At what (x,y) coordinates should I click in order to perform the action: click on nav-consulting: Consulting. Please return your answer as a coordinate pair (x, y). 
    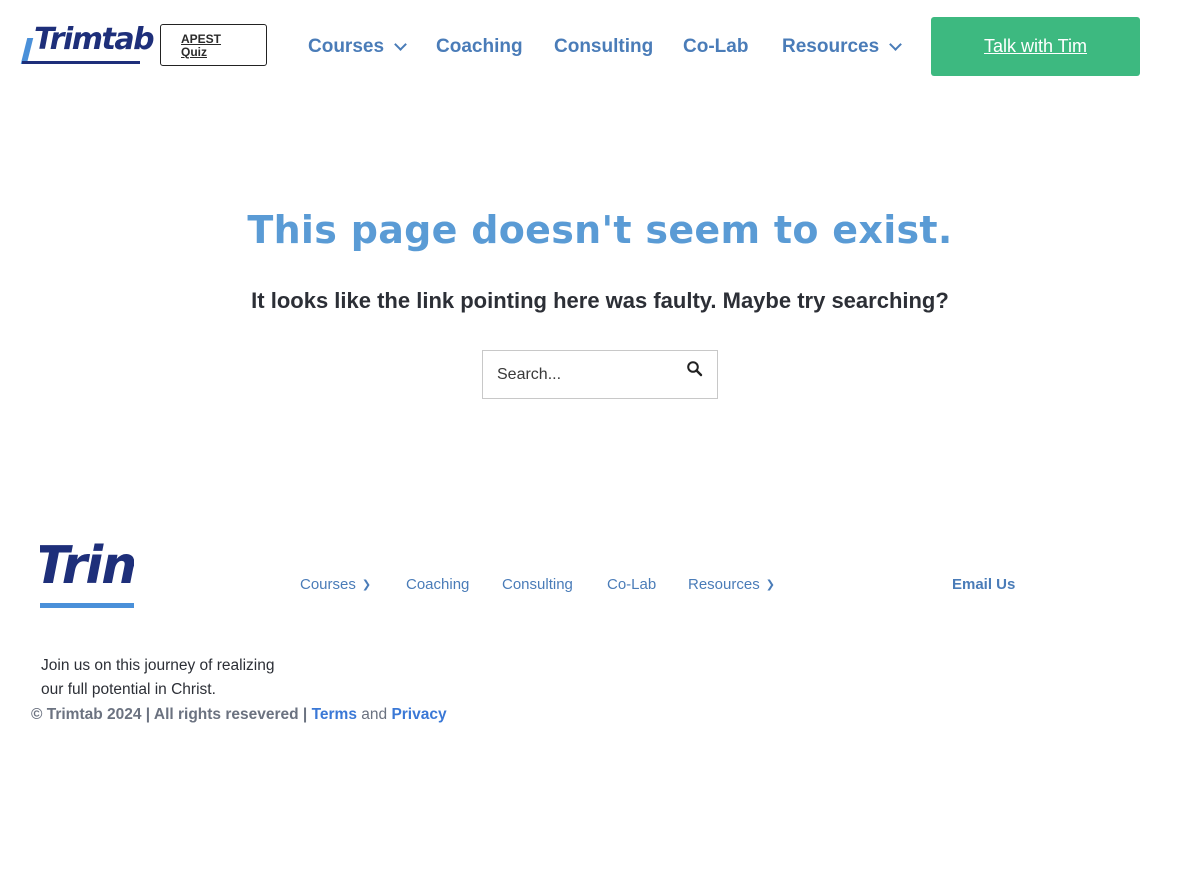
    Looking at the image, I should click on (603, 47).